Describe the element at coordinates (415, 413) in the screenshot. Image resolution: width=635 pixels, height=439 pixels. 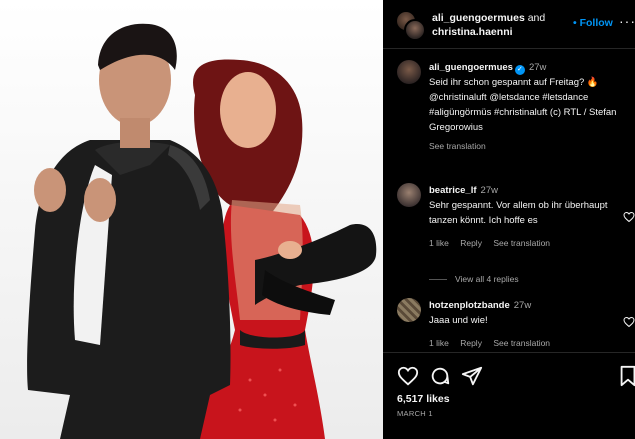
I see `post-date: MARCH 1` at that location.